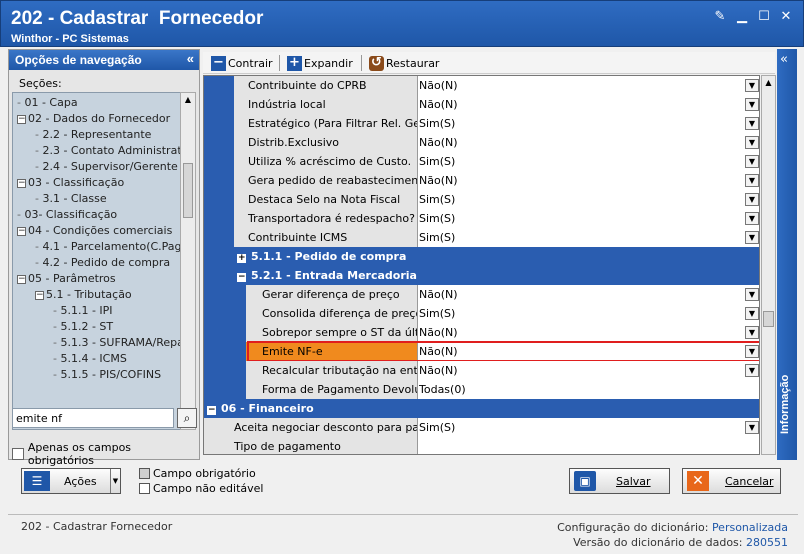 The width and height of the screenshot is (804, 554). Describe the element at coordinates (83, 295) in the screenshot. I see `tree-item: −5.1 - Tributação` at that location.